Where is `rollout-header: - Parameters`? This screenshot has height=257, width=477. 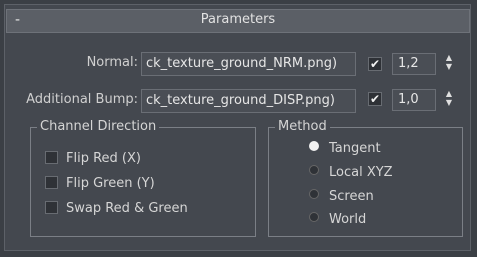
rollout-header: - Parameters is located at coordinates (238, 21).